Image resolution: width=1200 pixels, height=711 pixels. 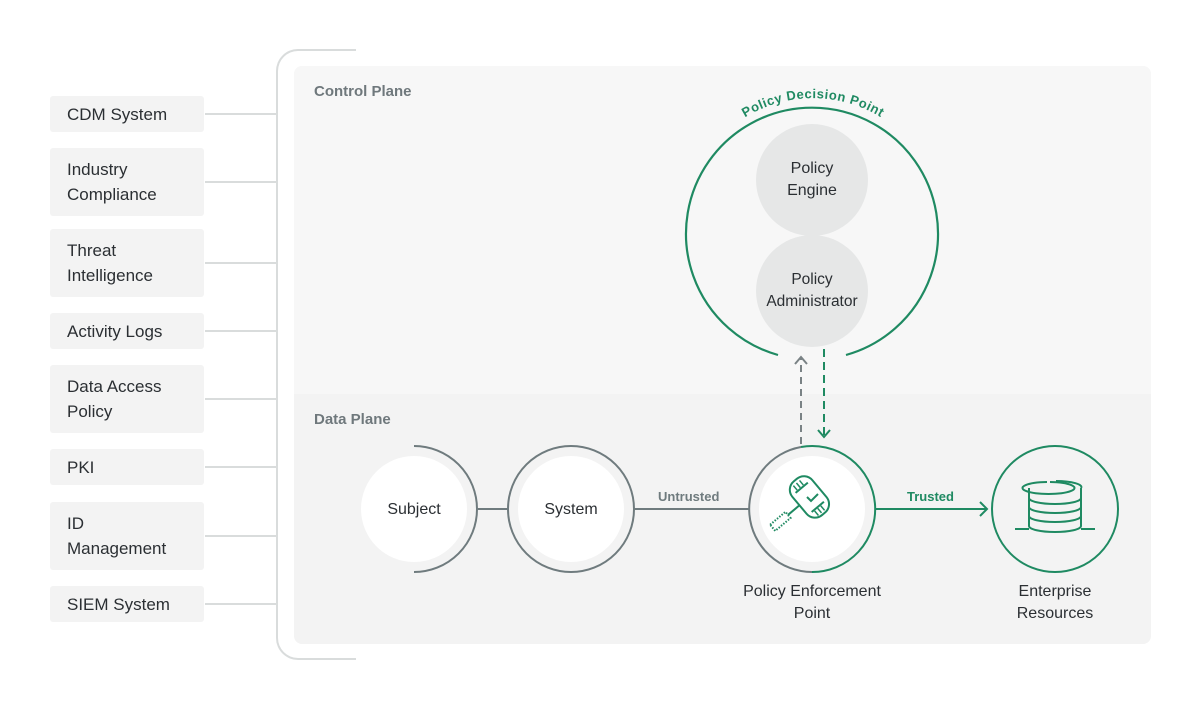 What do you see at coordinates (414, 509) in the screenshot?
I see `subject-label: Subject` at bounding box center [414, 509].